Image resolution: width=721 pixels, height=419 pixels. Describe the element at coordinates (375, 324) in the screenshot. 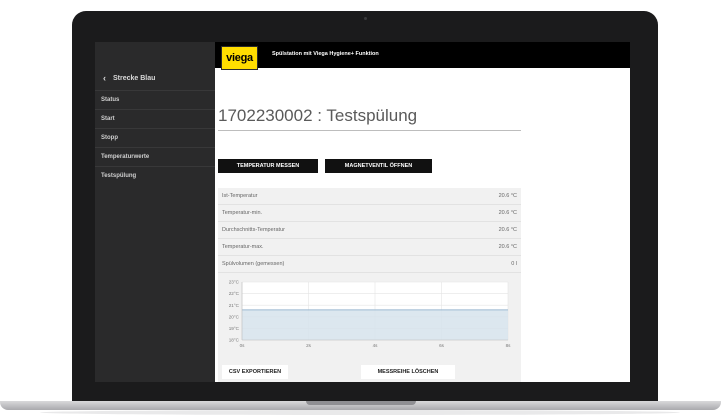

I see `chart-area-fill` at that location.